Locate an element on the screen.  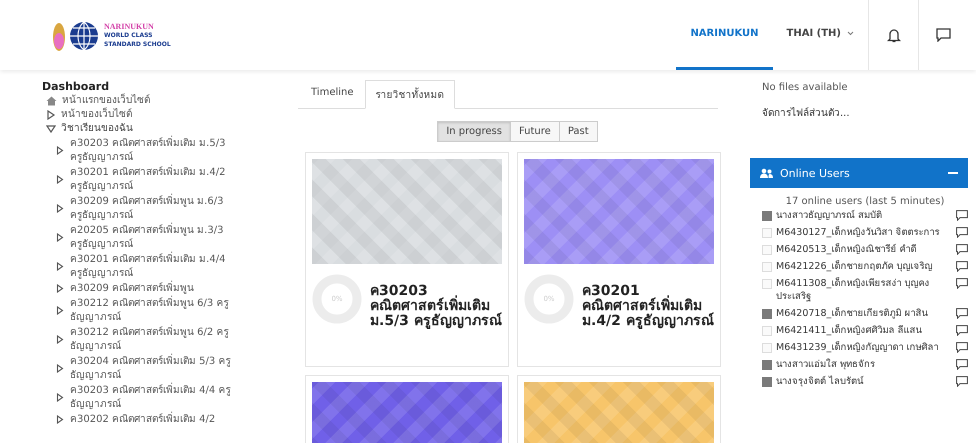
user-link: M6430127_เด็กหญิงวันวิสา จิตตระการ is located at coordinates (864, 232).